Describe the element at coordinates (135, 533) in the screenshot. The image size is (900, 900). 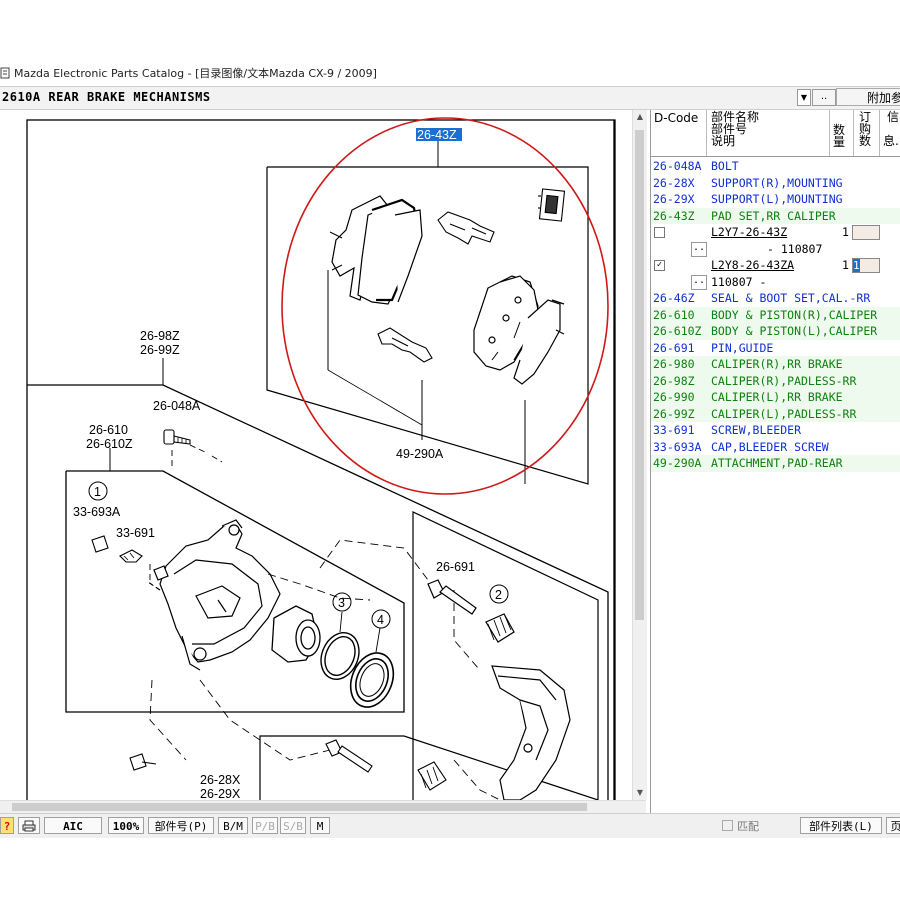
I see `label-33-691: 33-691` at that location.